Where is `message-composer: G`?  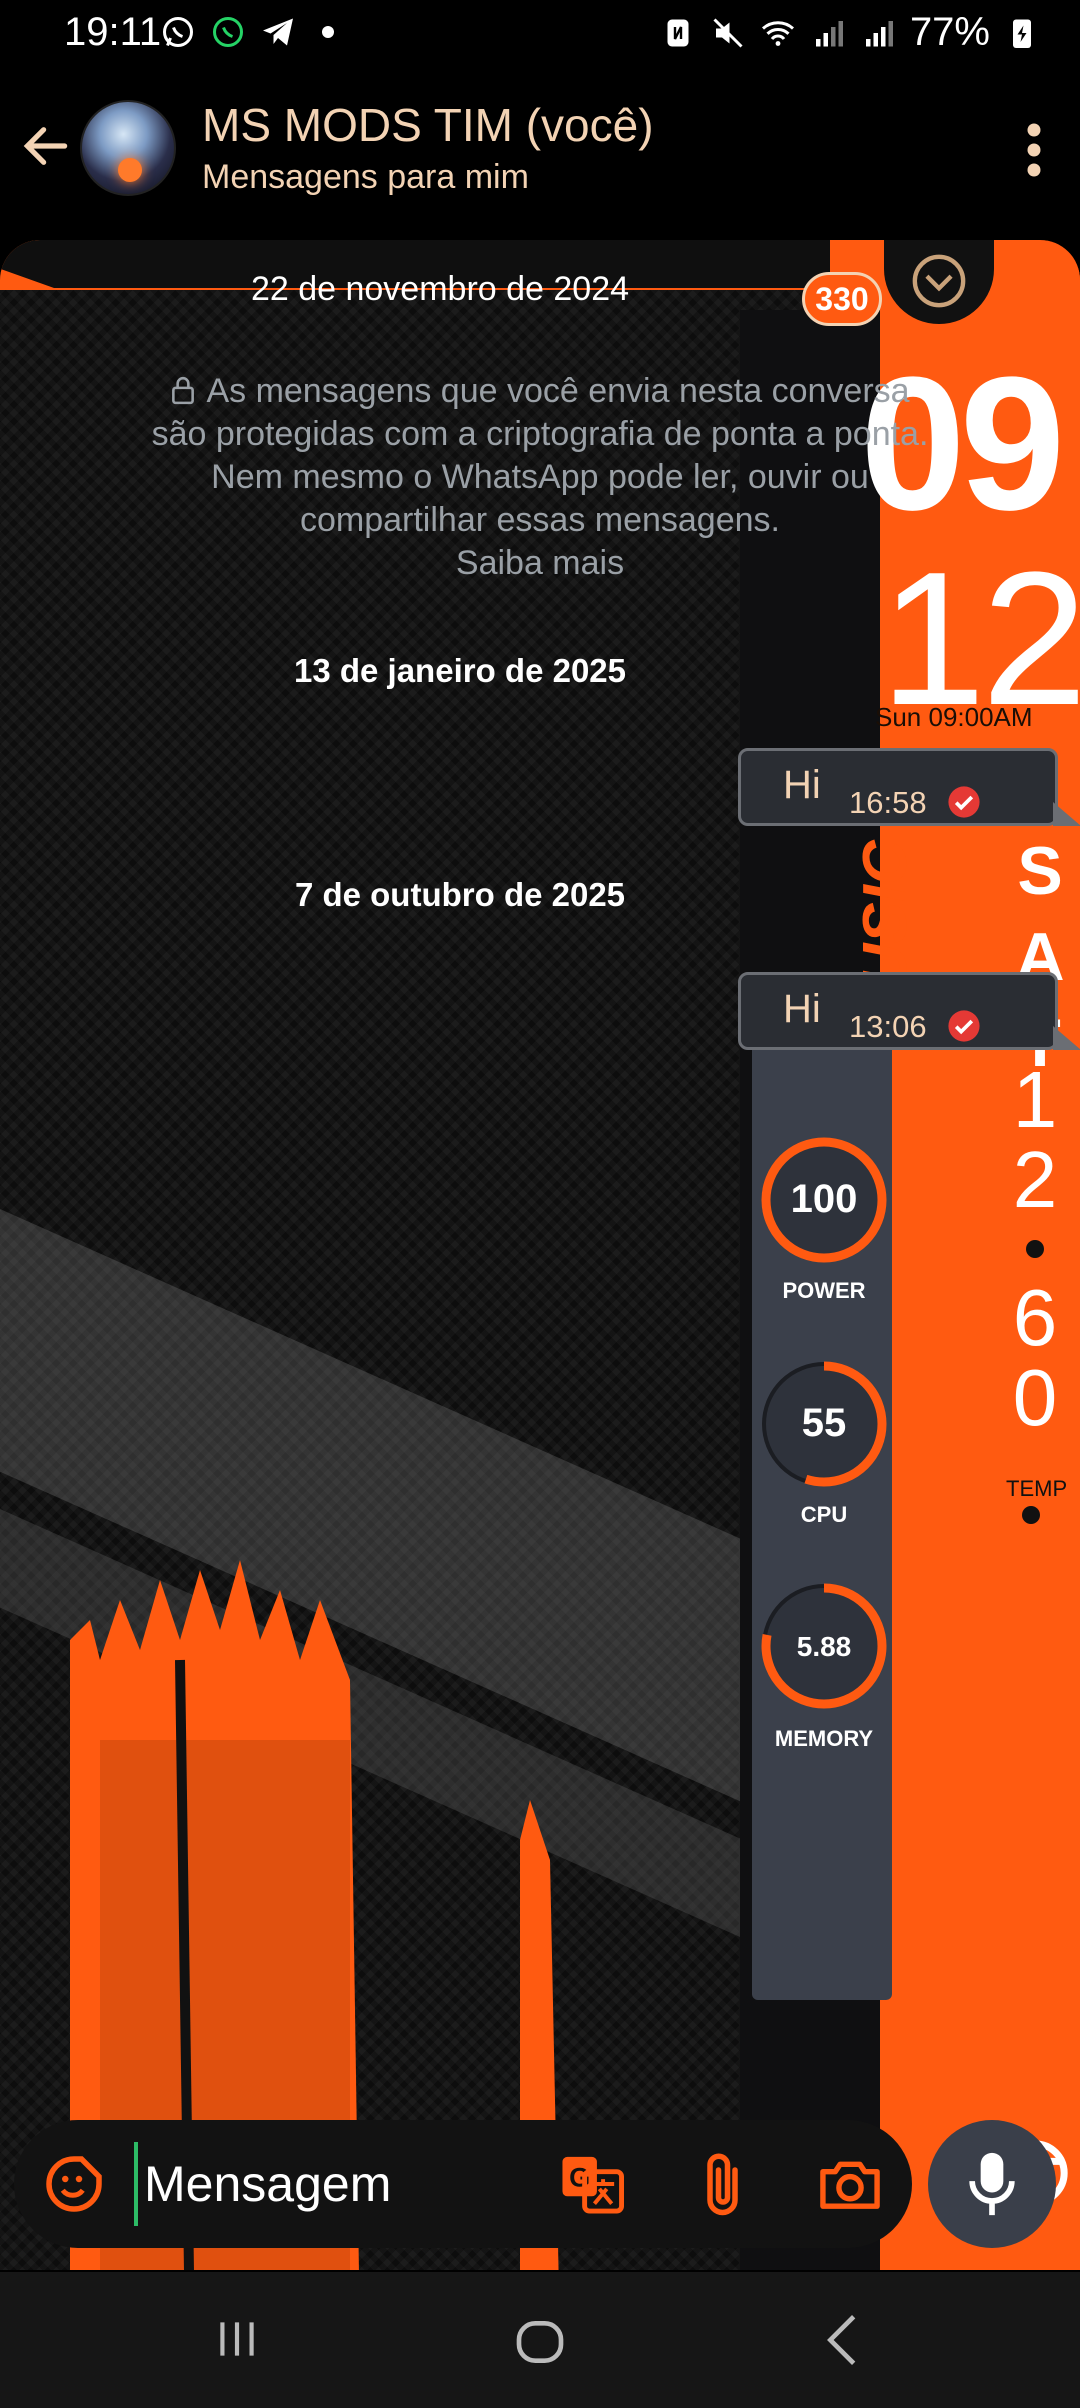 message-composer: G is located at coordinates (463, 2184).